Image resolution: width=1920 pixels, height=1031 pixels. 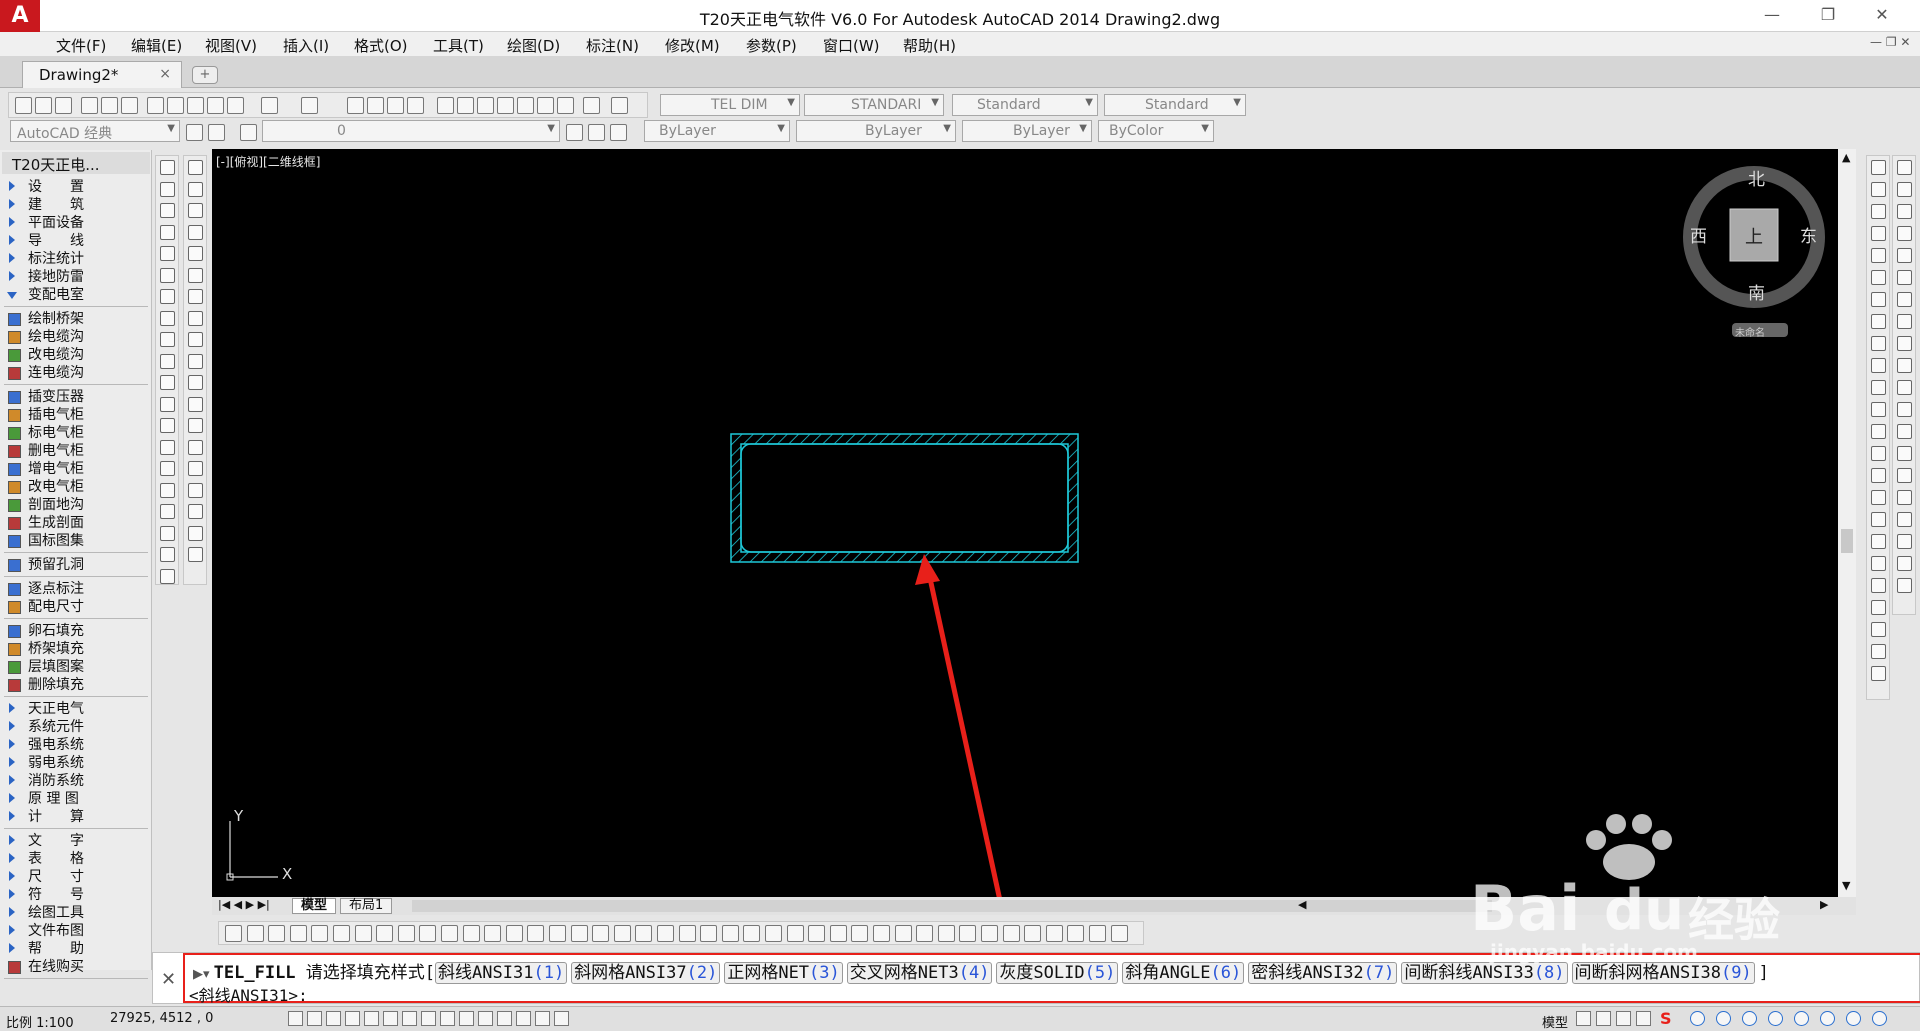 What do you see at coordinates (1772, 15) in the screenshot?
I see `minimize-icon: —` at bounding box center [1772, 15].